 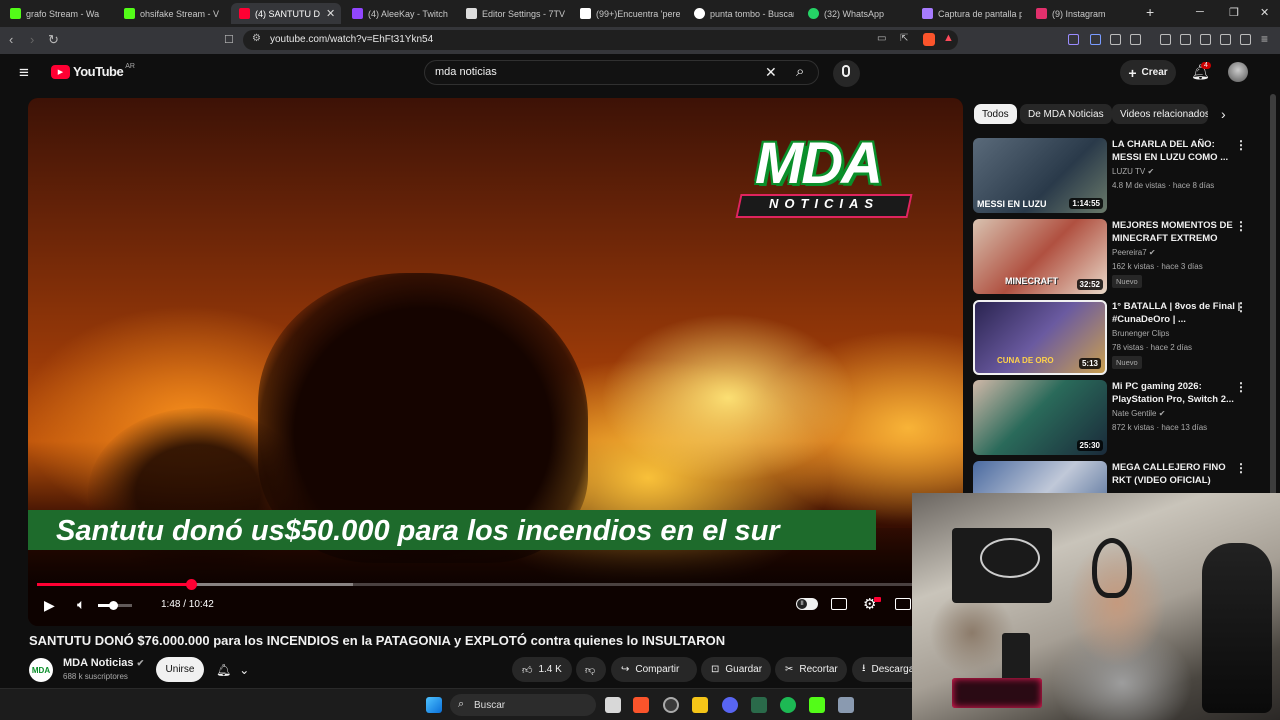 I want to click on taskbar-search: ⌕ Buscar, so click(x=523, y=705).